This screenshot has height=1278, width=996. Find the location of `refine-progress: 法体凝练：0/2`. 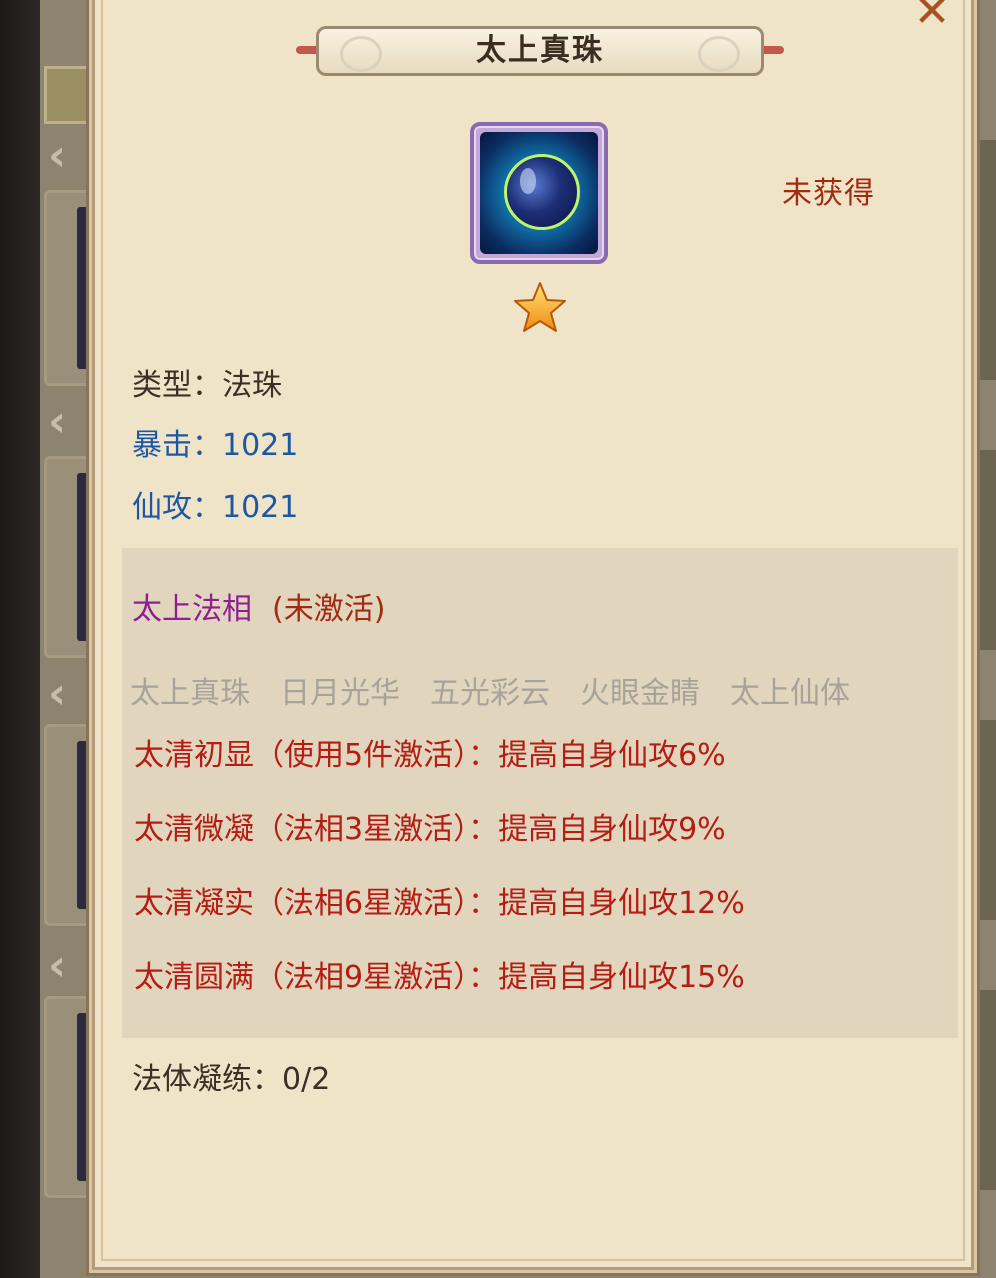

refine-progress: 法体凝练：0/2 is located at coordinates (231, 1080).